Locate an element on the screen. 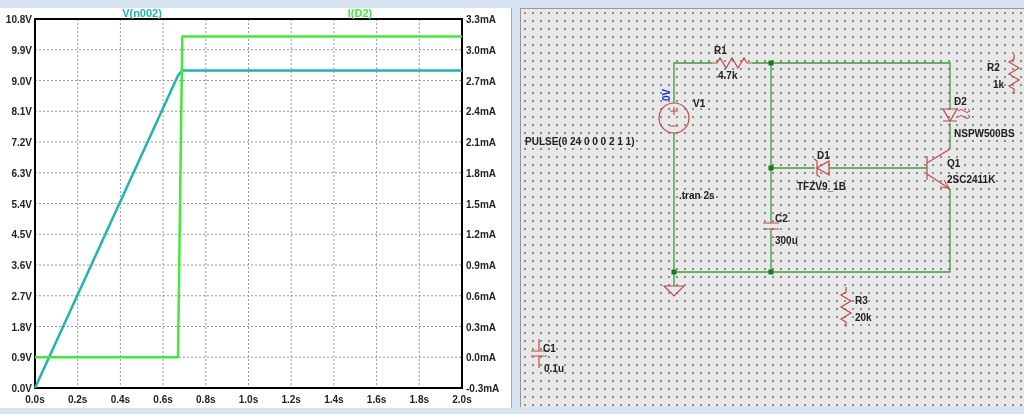  axis-tick-label: 0.9mA is located at coordinates (481, 265).